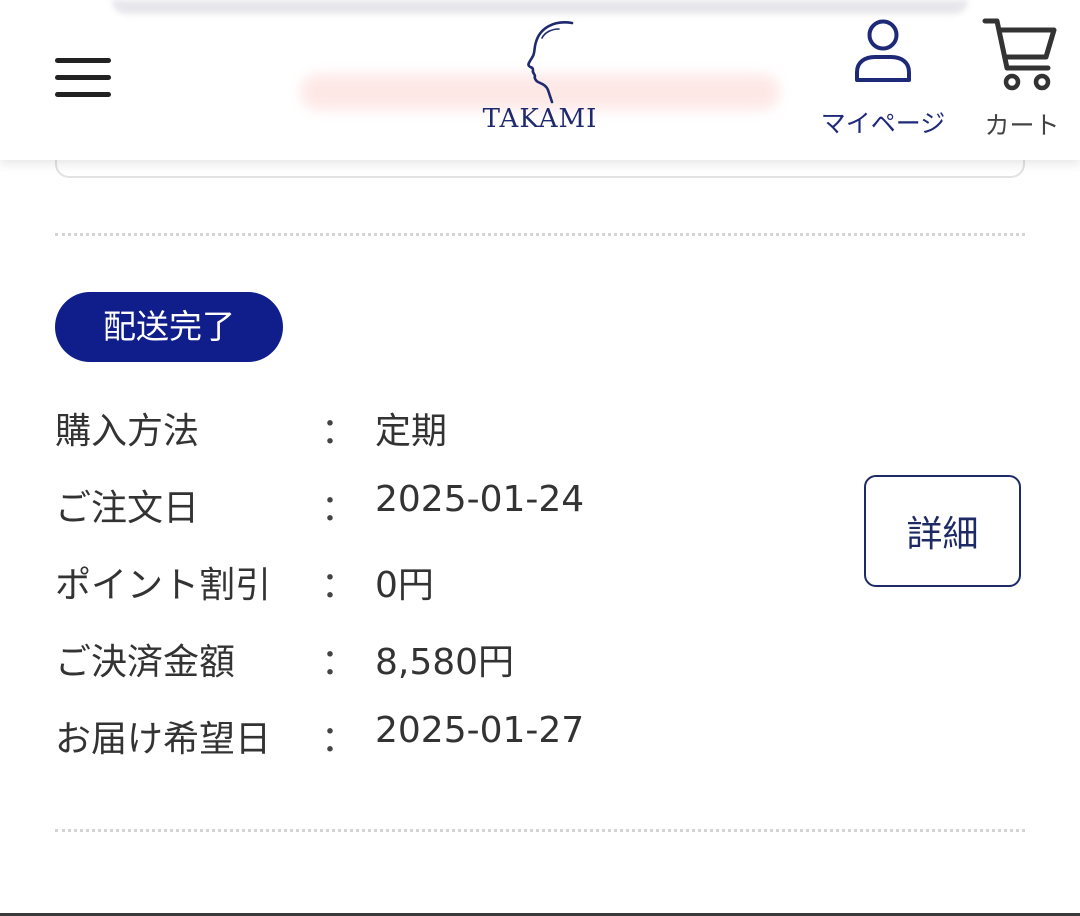 The width and height of the screenshot is (1080, 916). Describe the element at coordinates (1019, 54) in the screenshot. I see `cart-icon` at that location.